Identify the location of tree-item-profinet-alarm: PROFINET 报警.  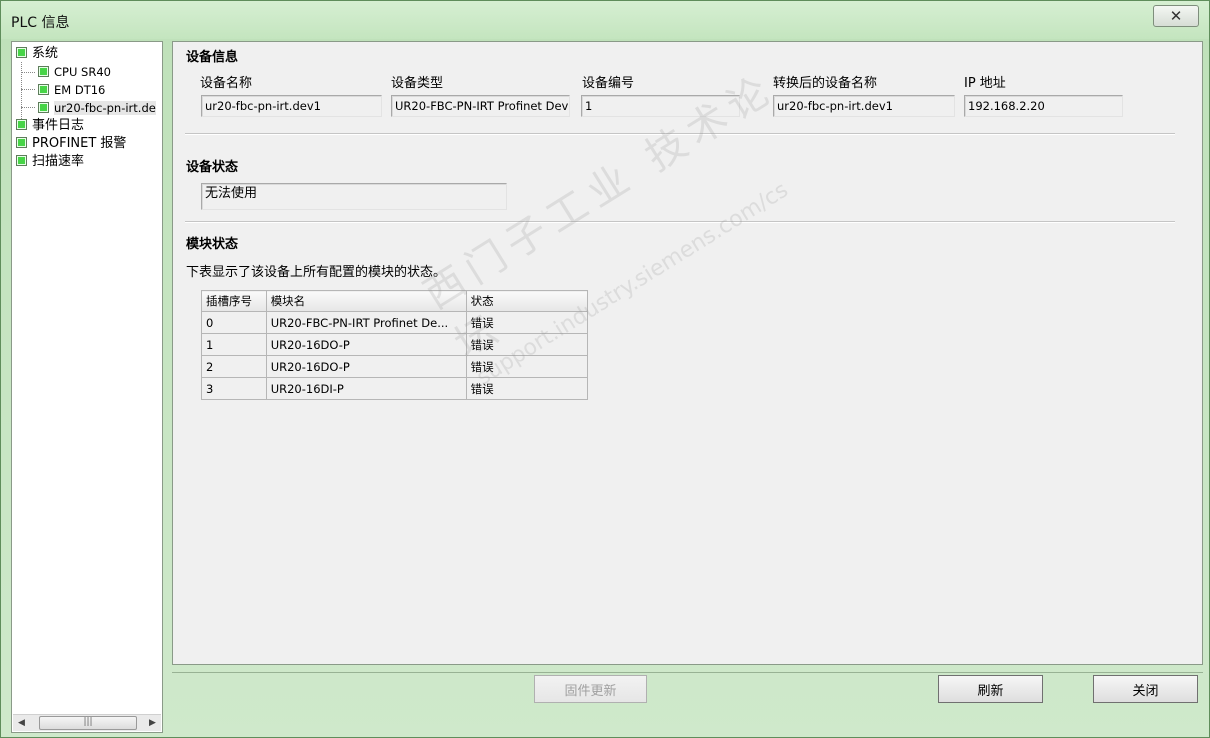
(71, 143).